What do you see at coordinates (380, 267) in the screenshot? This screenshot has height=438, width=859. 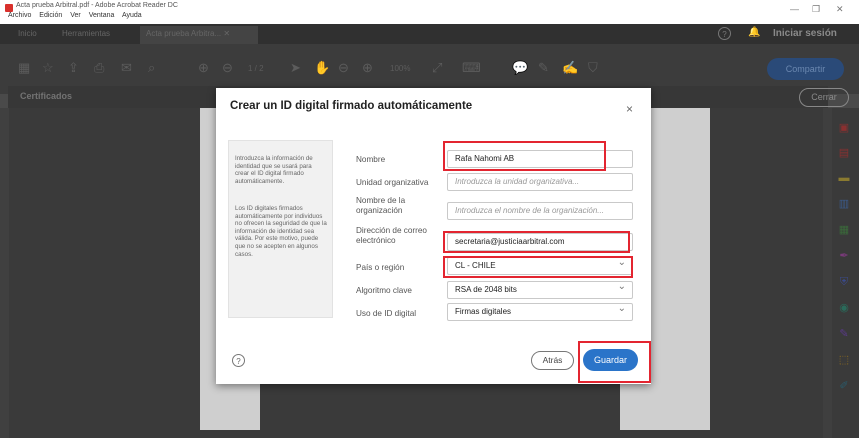 I see `country-label: País o región` at bounding box center [380, 267].